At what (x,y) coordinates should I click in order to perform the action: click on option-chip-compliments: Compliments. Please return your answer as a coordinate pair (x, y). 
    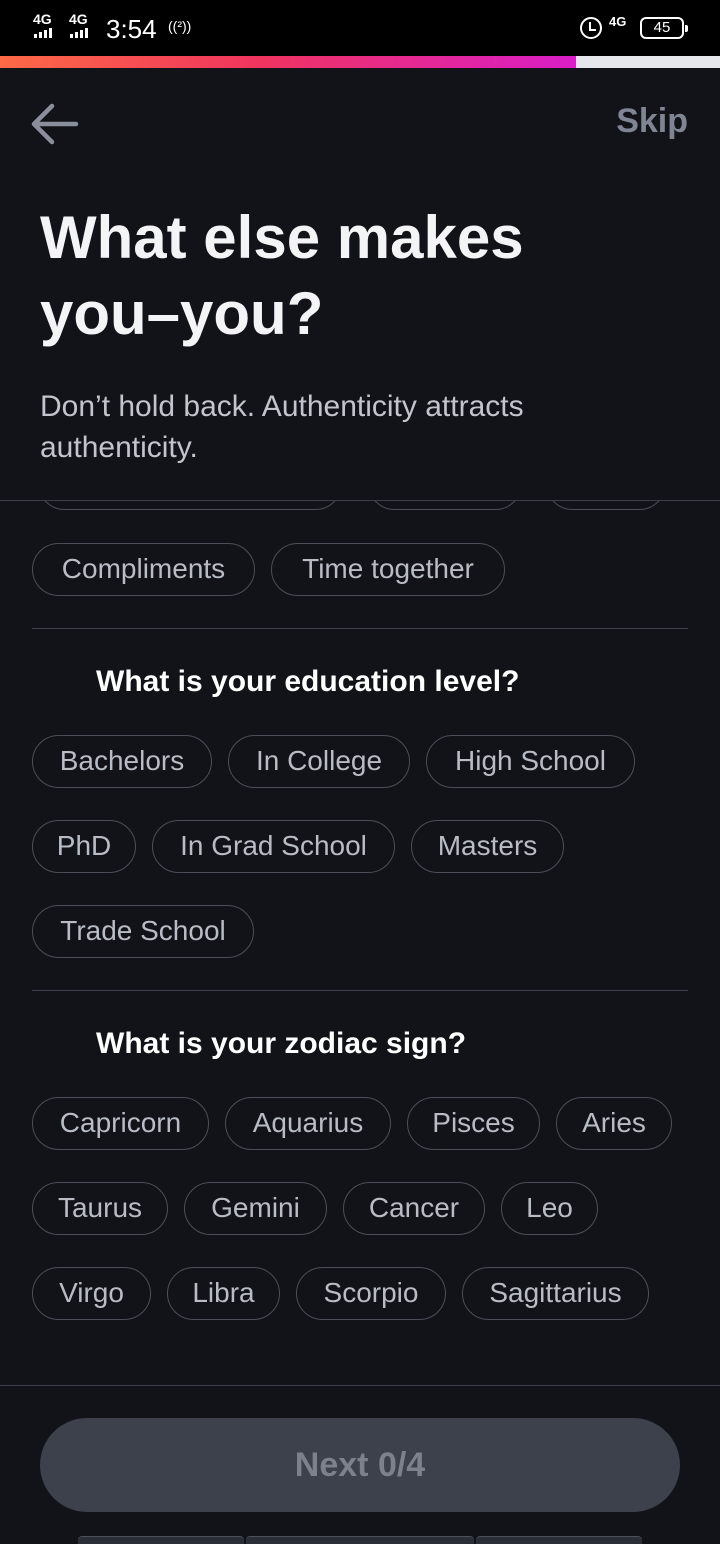
    Looking at the image, I should click on (143, 569).